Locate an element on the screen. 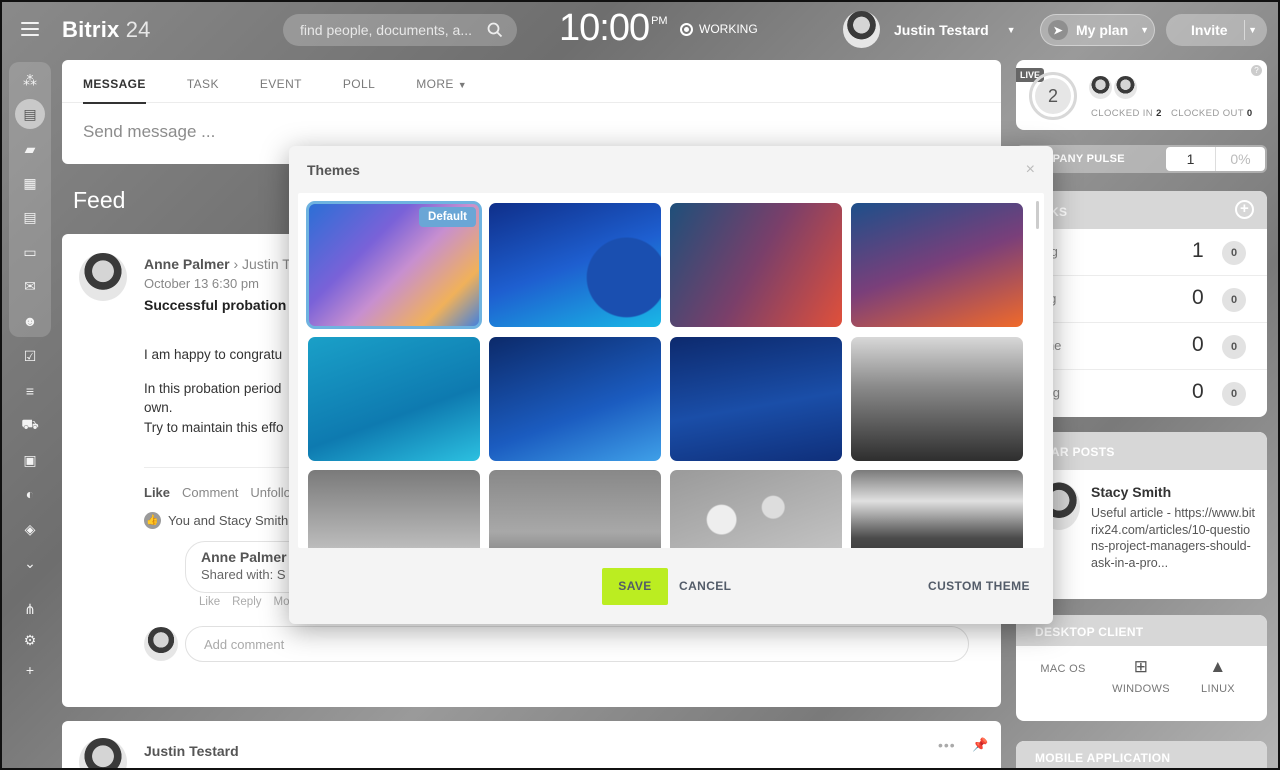 This screenshot has width=1280, height=770. comment-reply: Reply is located at coordinates (246, 602).